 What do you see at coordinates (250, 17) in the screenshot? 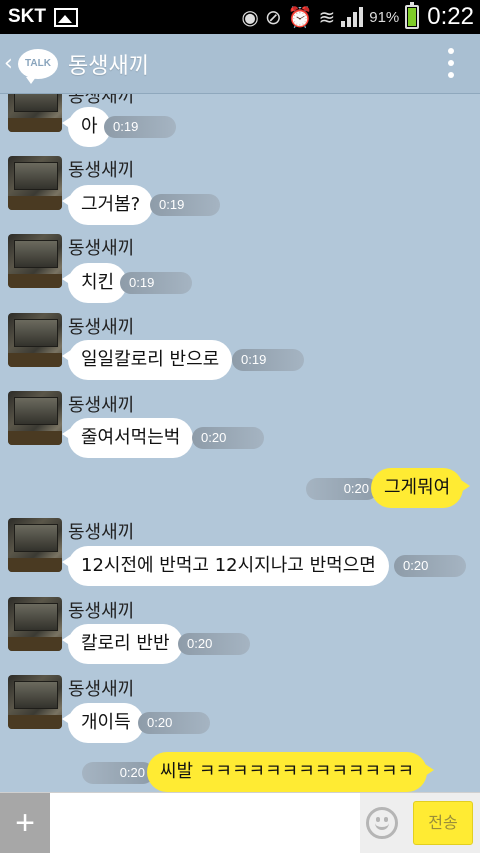
I see `eye-icon: ◉` at bounding box center [250, 17].